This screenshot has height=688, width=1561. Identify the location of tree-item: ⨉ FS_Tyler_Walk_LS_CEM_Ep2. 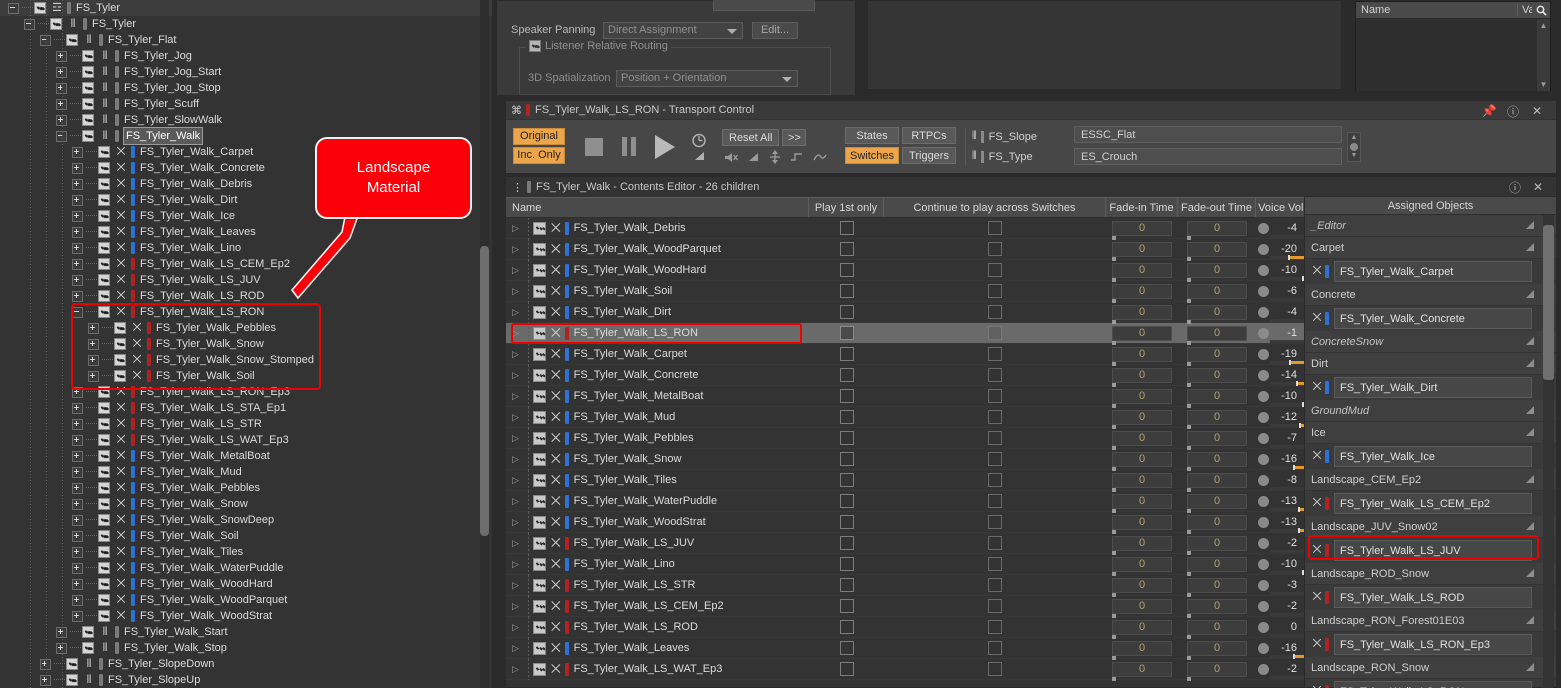
(246, 264).